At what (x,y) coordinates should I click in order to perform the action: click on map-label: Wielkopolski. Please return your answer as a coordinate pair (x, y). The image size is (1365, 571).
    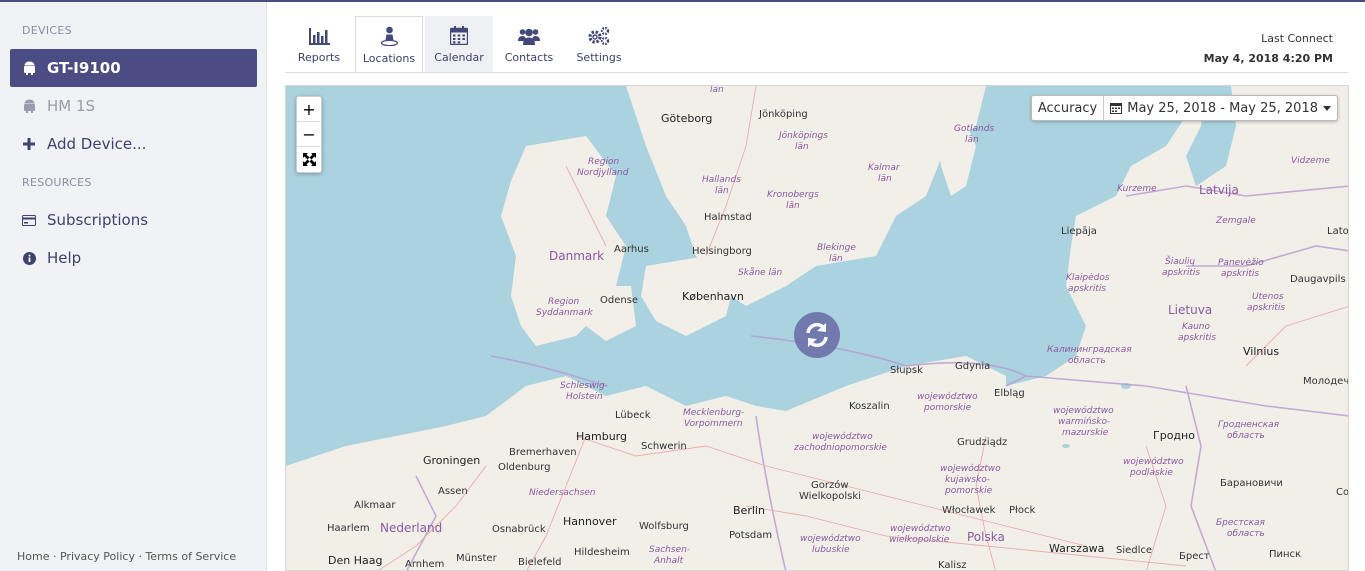
    Looking at the image, I should click on (830, 496).